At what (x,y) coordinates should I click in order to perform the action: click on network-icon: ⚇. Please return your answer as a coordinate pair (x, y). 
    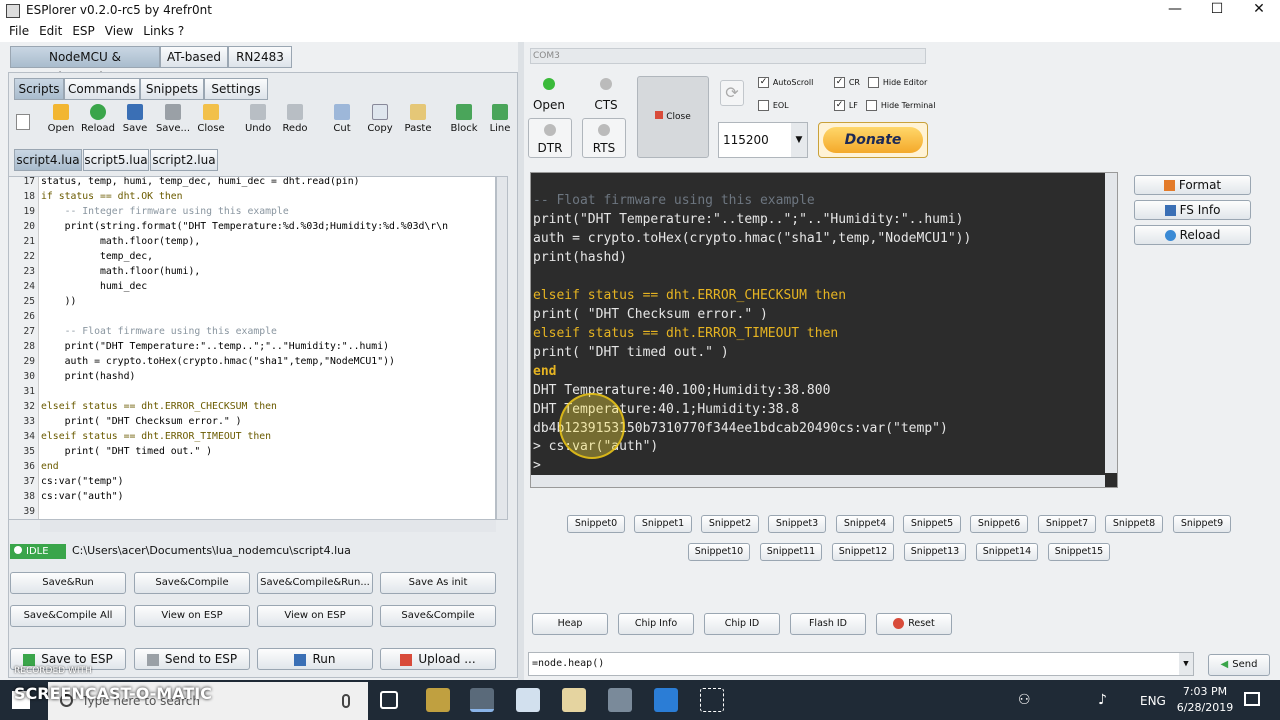
    Looking at the image, I should click on (1024, 700).